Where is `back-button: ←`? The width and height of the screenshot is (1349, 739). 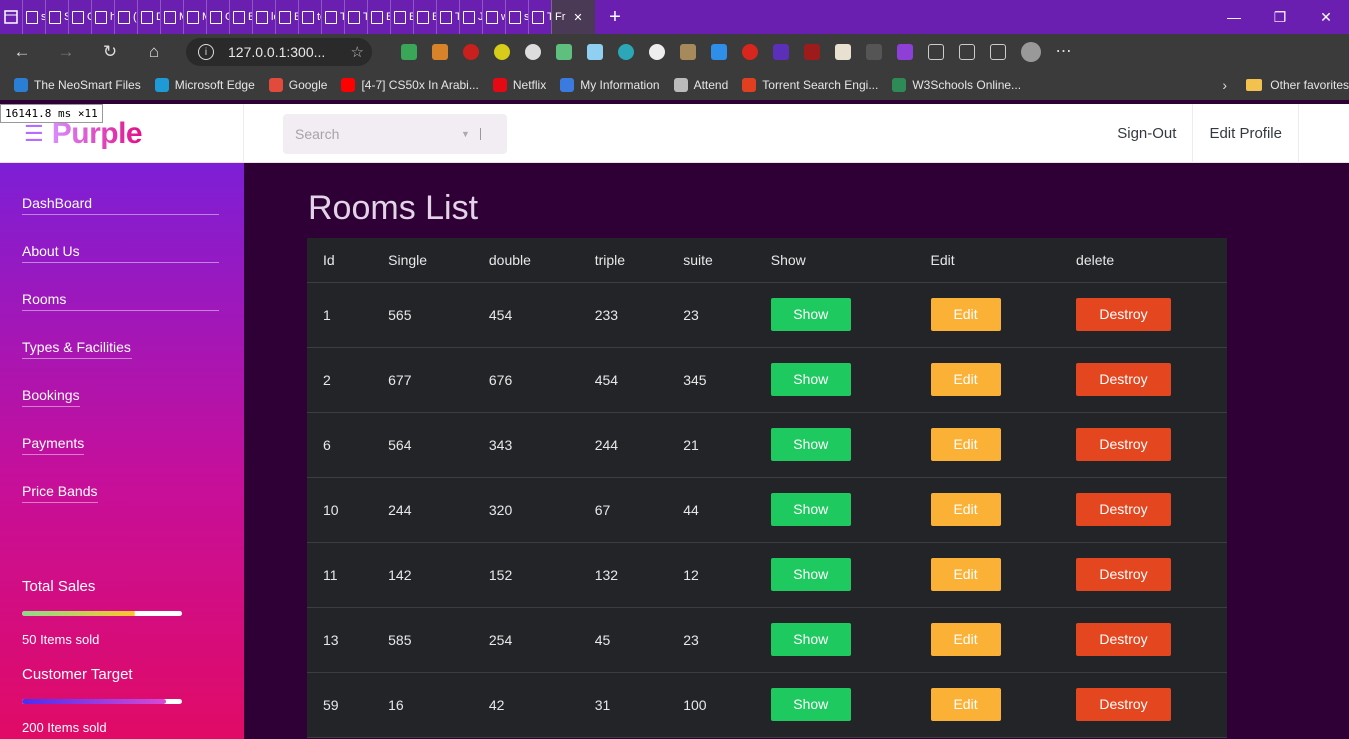
back-button: ← is located at coordinates (22, 52).